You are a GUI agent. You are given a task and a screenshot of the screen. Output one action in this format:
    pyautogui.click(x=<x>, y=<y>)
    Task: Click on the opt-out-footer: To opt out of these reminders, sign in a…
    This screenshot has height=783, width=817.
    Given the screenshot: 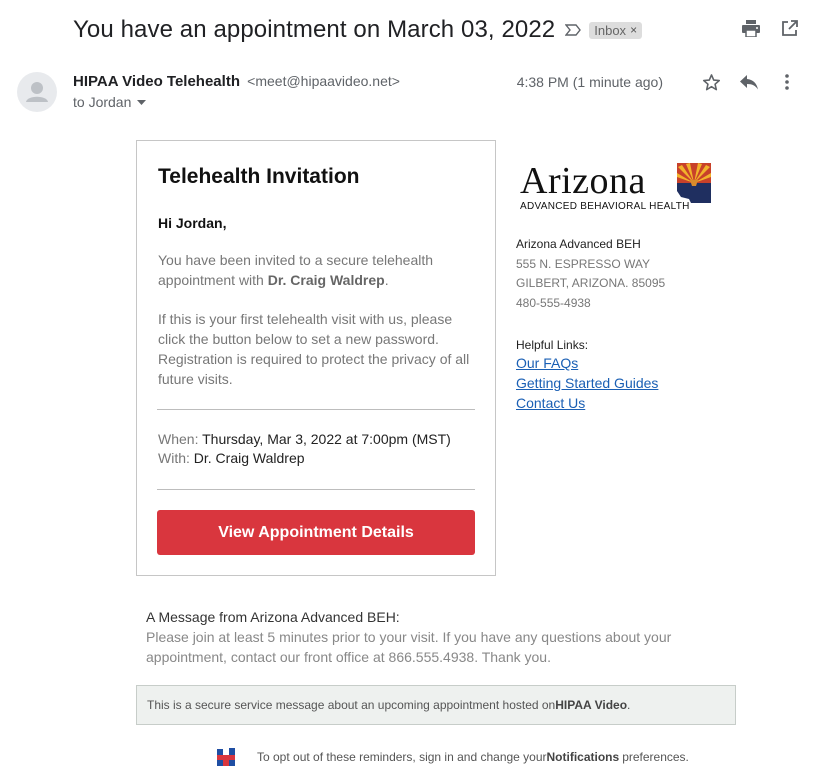 What is the action you would take?
    pyautogui.click(x=452, y=757)
    